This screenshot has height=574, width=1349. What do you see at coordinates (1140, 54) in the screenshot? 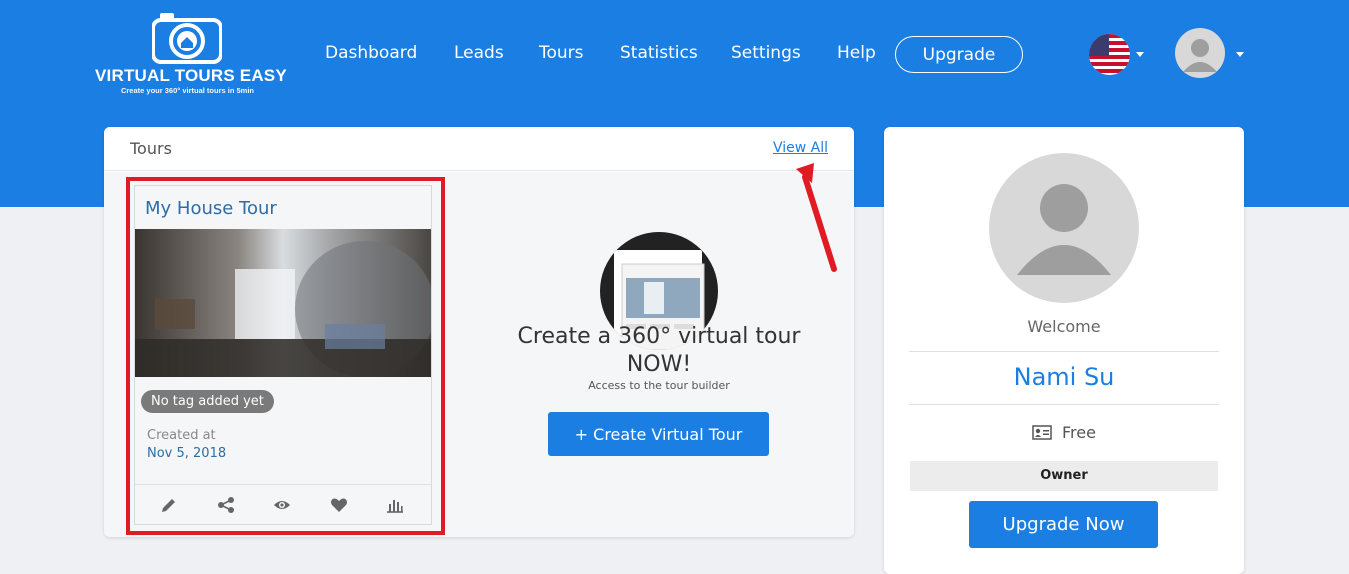
I see `language-caret-icon` at bounding box center [1140, 54].